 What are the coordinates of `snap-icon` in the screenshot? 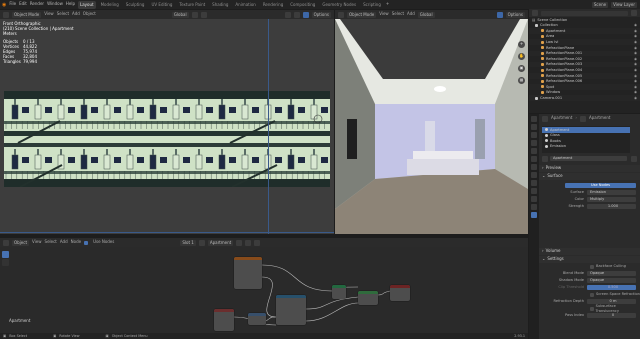 It's located at (194, 14).